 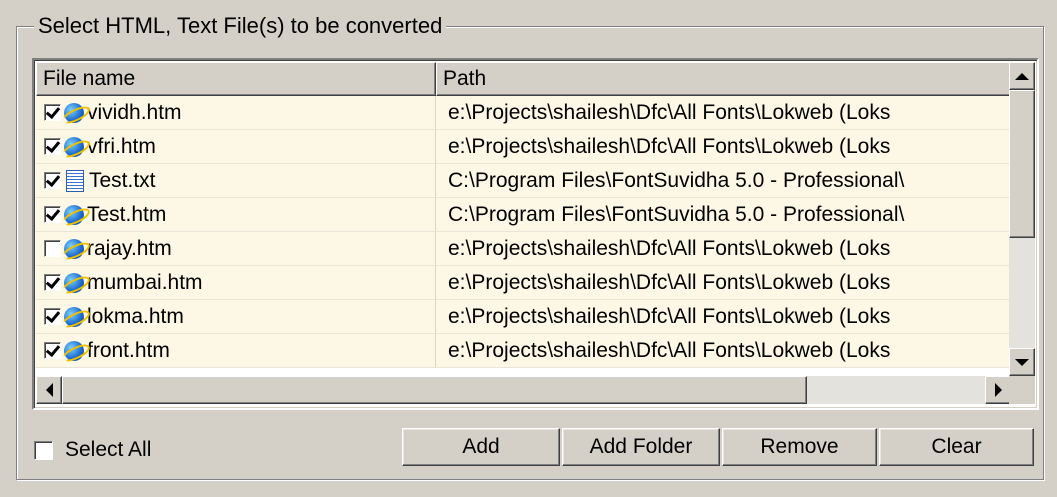 What do you see at coordinates (956, 447) in the screenshot?
I see `clear-button: Clear` at bounding box center [956, 447].